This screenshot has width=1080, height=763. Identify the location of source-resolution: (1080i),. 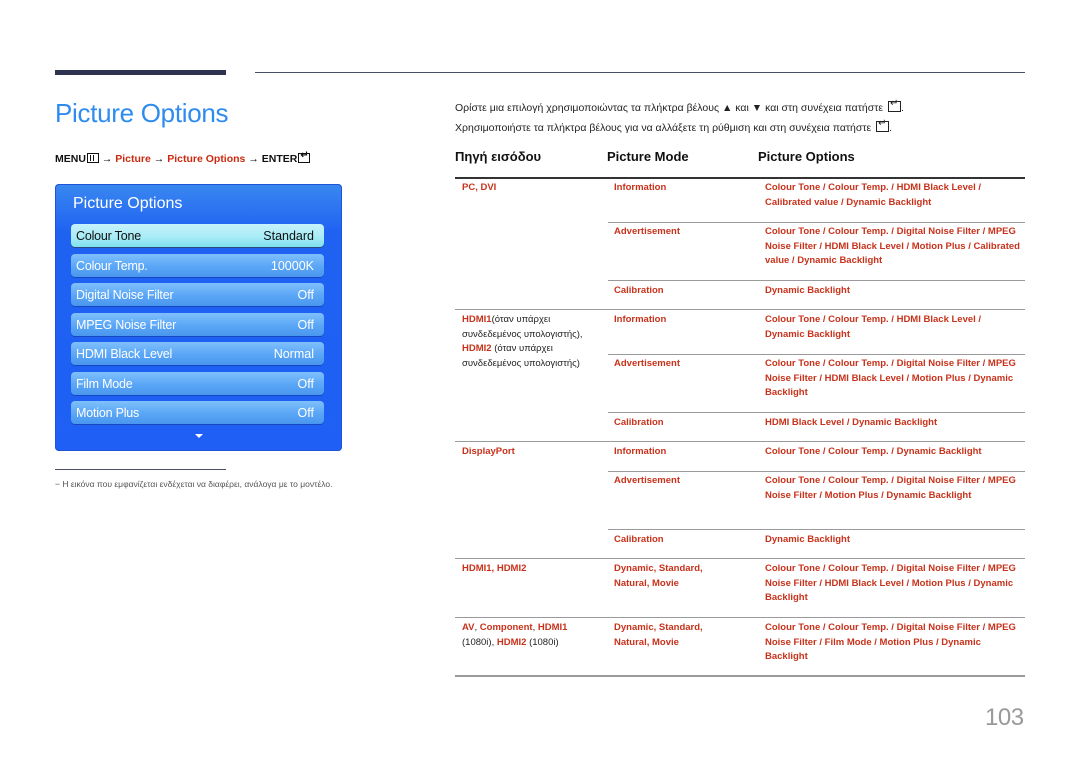
(478, 642).